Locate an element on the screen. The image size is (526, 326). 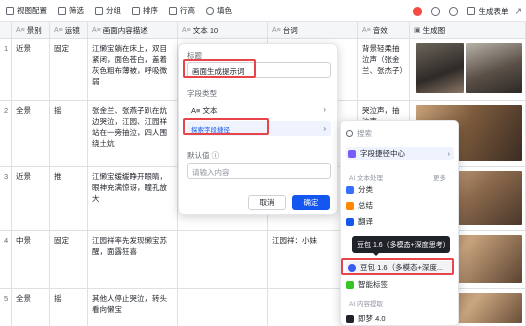
column-header-sound: A≡ 音效 is located at coordinates (384, 30).